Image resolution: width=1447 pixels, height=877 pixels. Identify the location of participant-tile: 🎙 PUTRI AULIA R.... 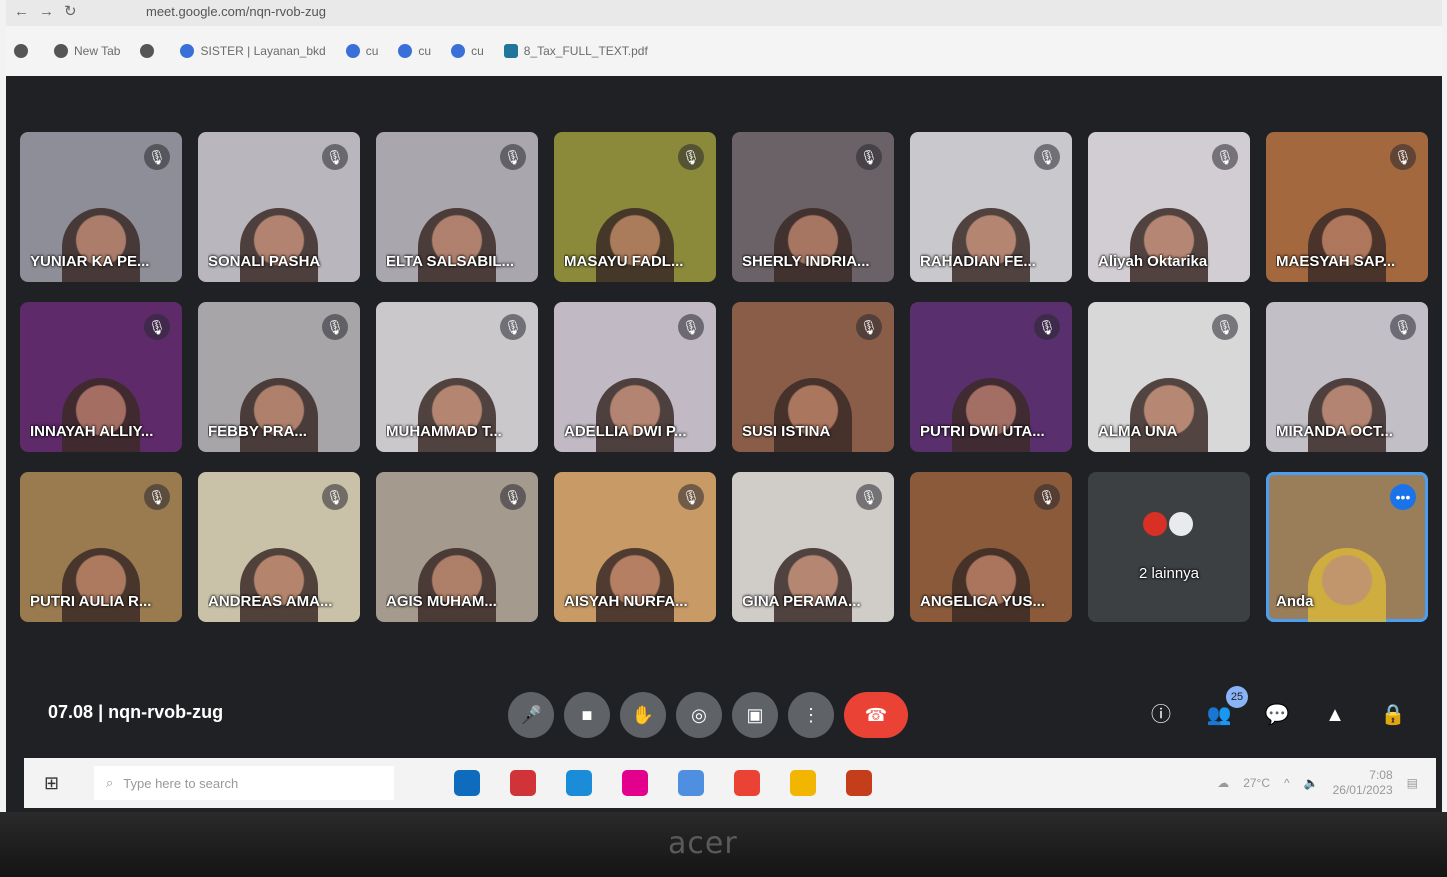
(101, 547).